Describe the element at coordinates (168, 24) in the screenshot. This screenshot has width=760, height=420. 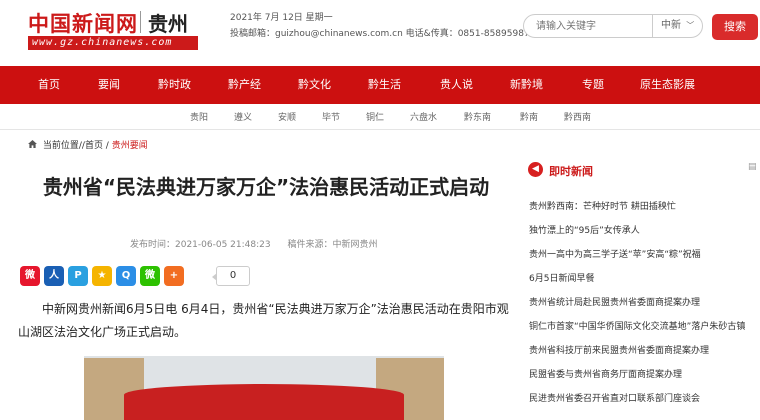
I see `logo-region-text: 贵州` at that location.